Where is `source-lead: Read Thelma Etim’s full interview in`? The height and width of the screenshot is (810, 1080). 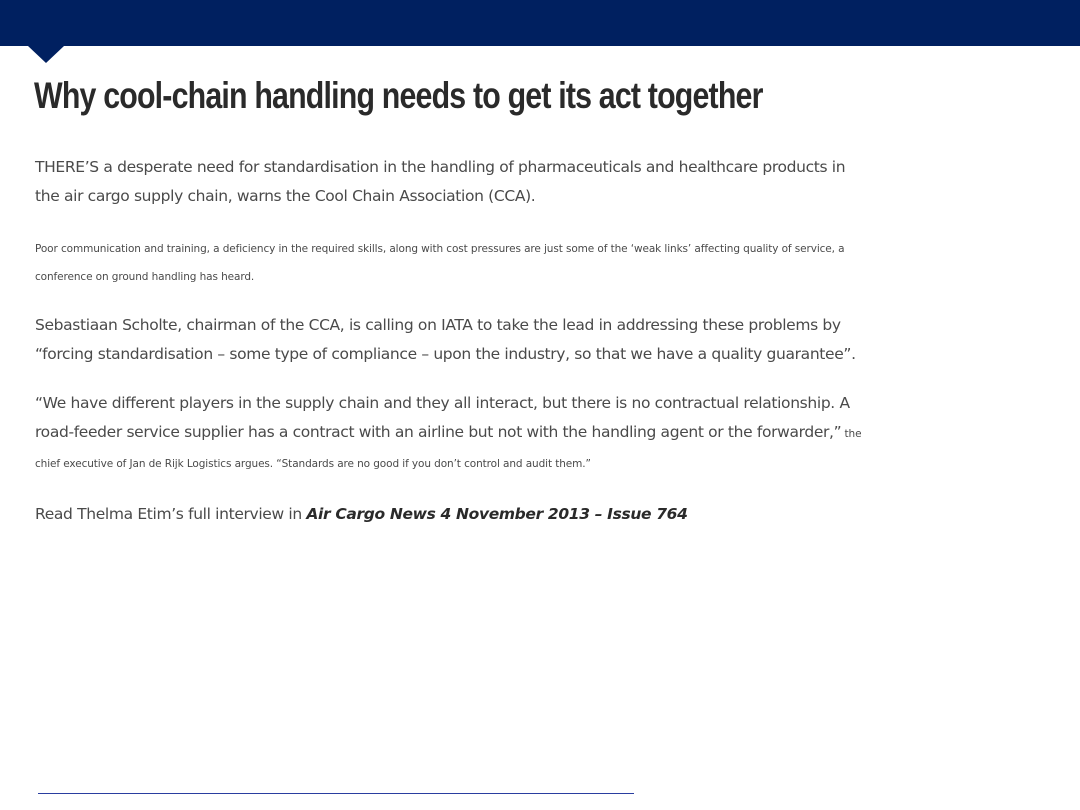 source-lead: Read Thelma Etim’s full interview in is located at coordinates (171, 513).